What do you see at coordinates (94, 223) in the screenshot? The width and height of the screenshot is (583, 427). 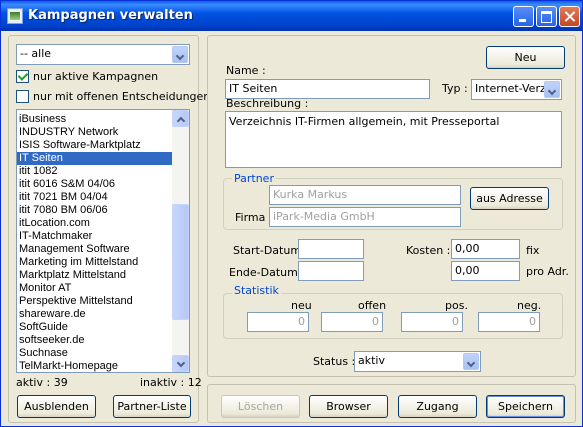 I see `list-item: itLocation.com` at bounding box center [94, 223].